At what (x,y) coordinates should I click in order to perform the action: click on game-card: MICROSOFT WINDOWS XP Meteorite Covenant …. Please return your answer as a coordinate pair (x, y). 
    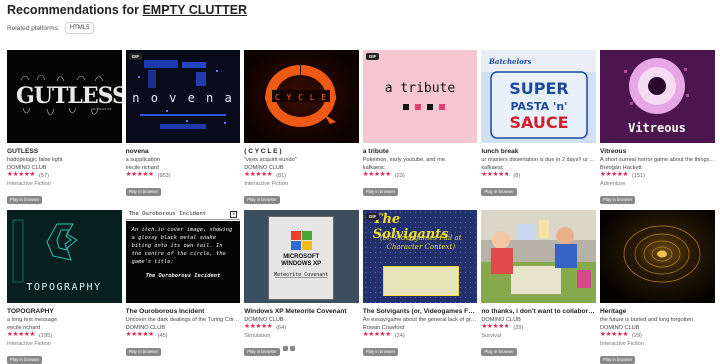
    Looking at the image, I should click on (301, 287).